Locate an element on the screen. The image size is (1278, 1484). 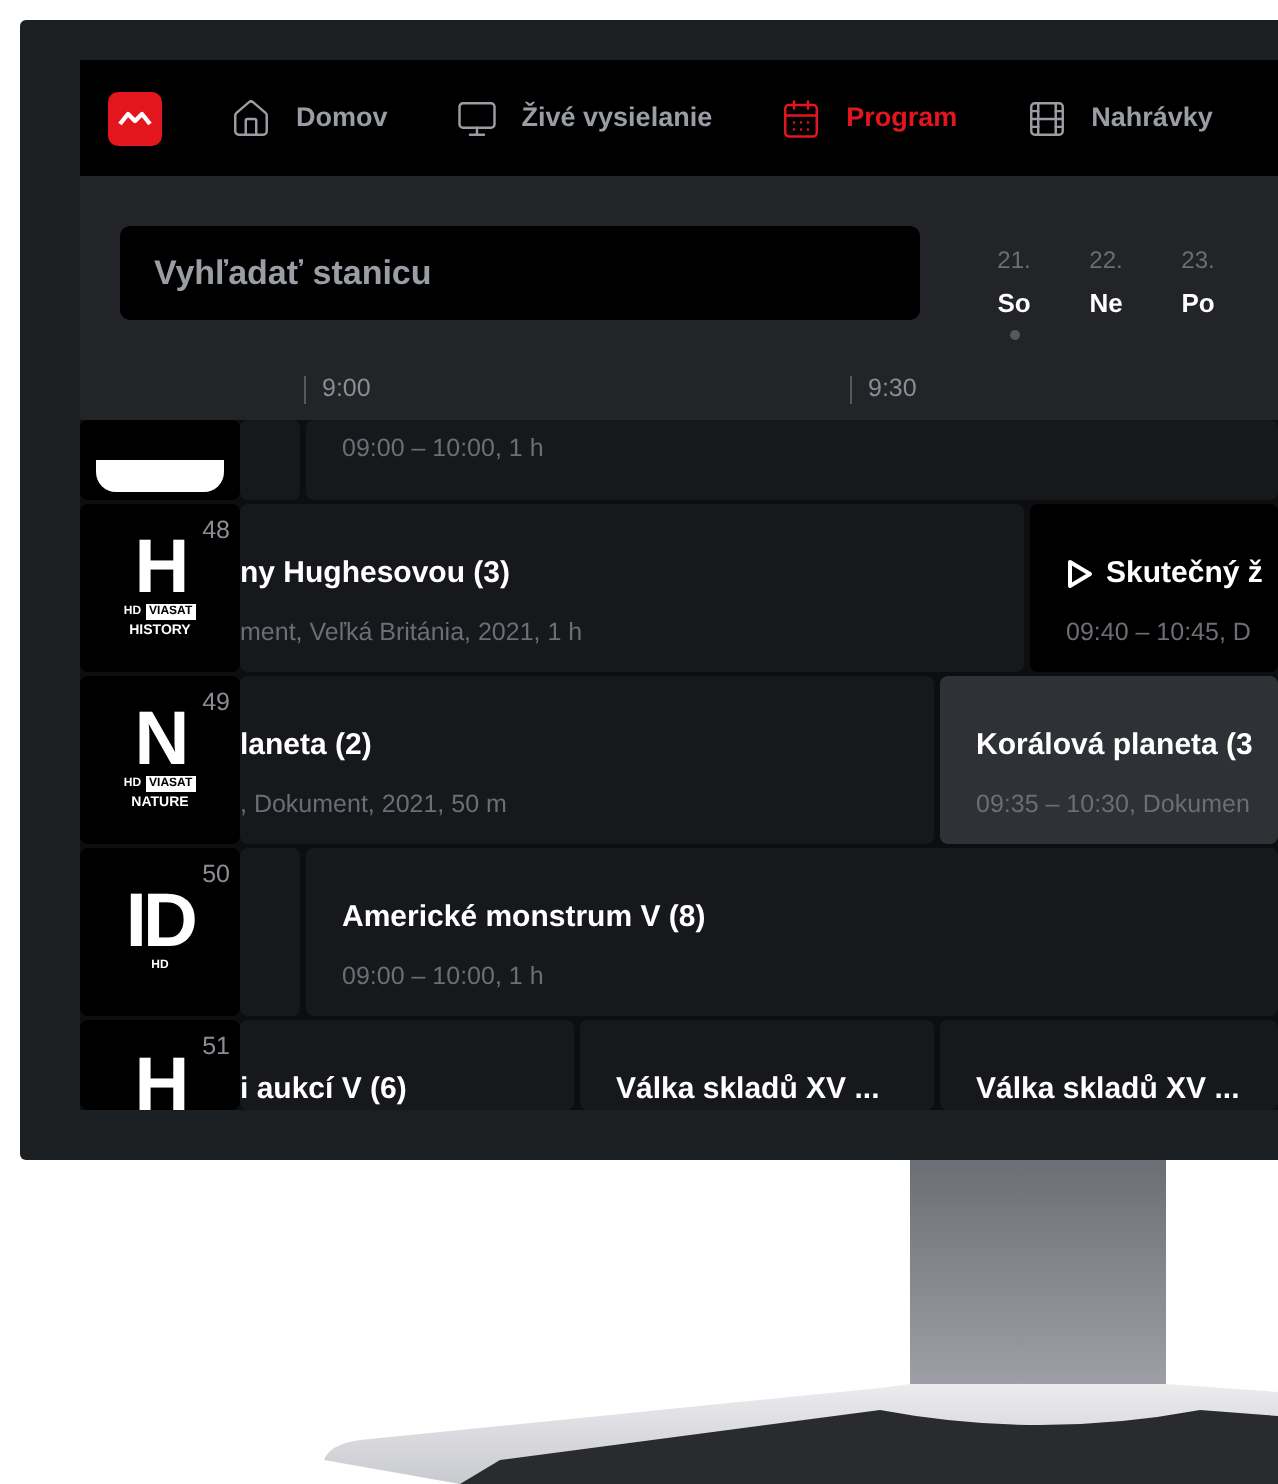
program-card: i aukcí V (6) is located at coordinates (407, 1065).